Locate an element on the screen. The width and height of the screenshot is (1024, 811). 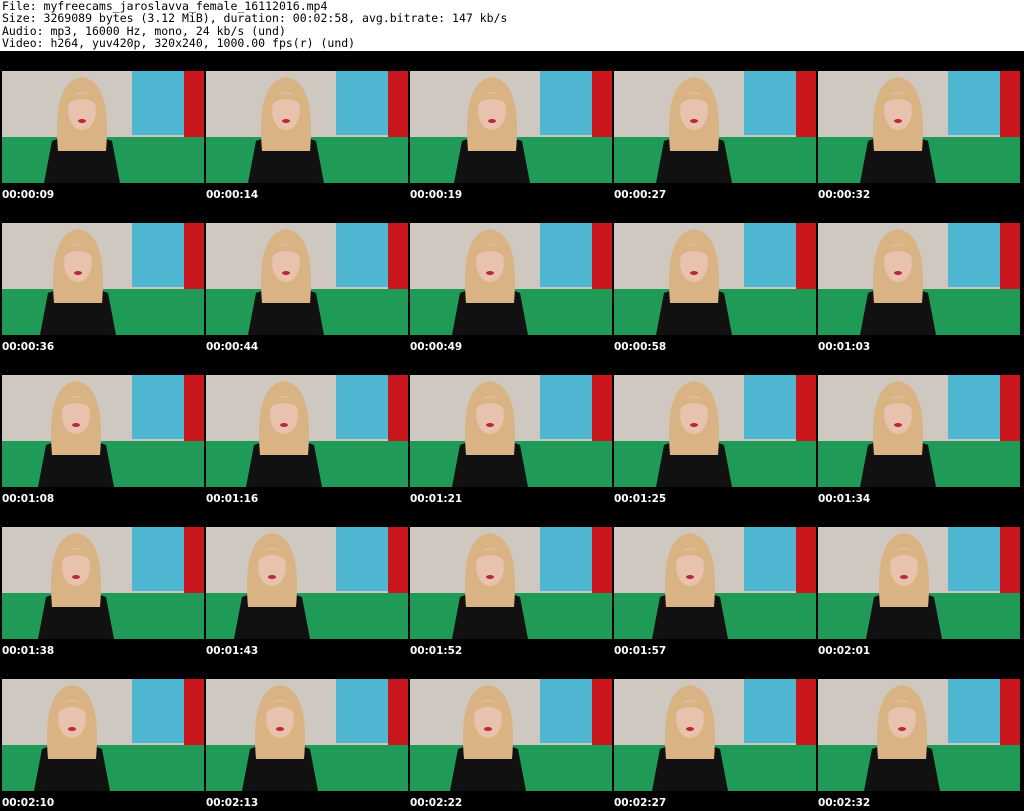
timestamp-label: 00:00:19 is located at coordinates (436, 195).